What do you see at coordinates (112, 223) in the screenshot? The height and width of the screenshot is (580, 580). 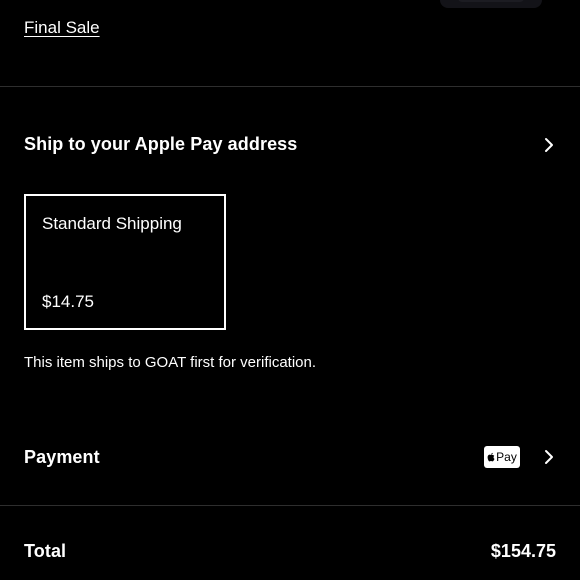 I see `shipping-option-name: Standard Shipping` at bounding box center [112, 223].